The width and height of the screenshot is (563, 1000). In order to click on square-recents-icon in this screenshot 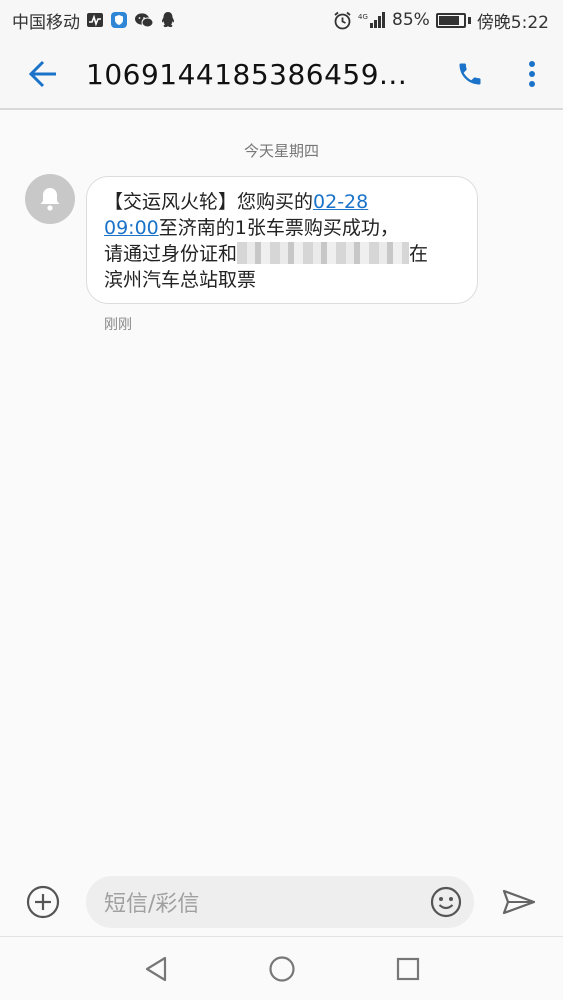, I will do `click(407, 968)`.